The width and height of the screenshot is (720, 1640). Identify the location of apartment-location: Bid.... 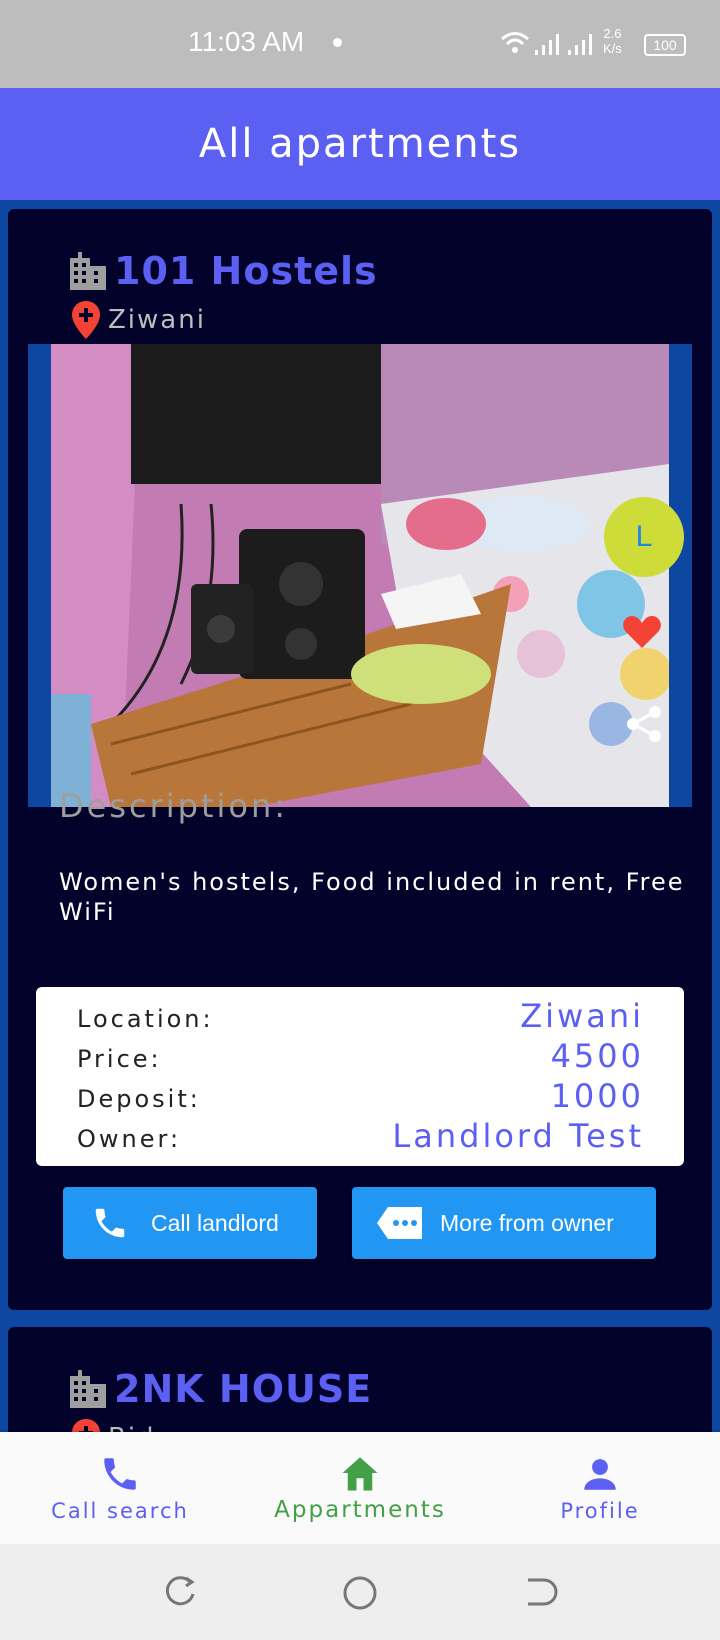
(129, 1425).